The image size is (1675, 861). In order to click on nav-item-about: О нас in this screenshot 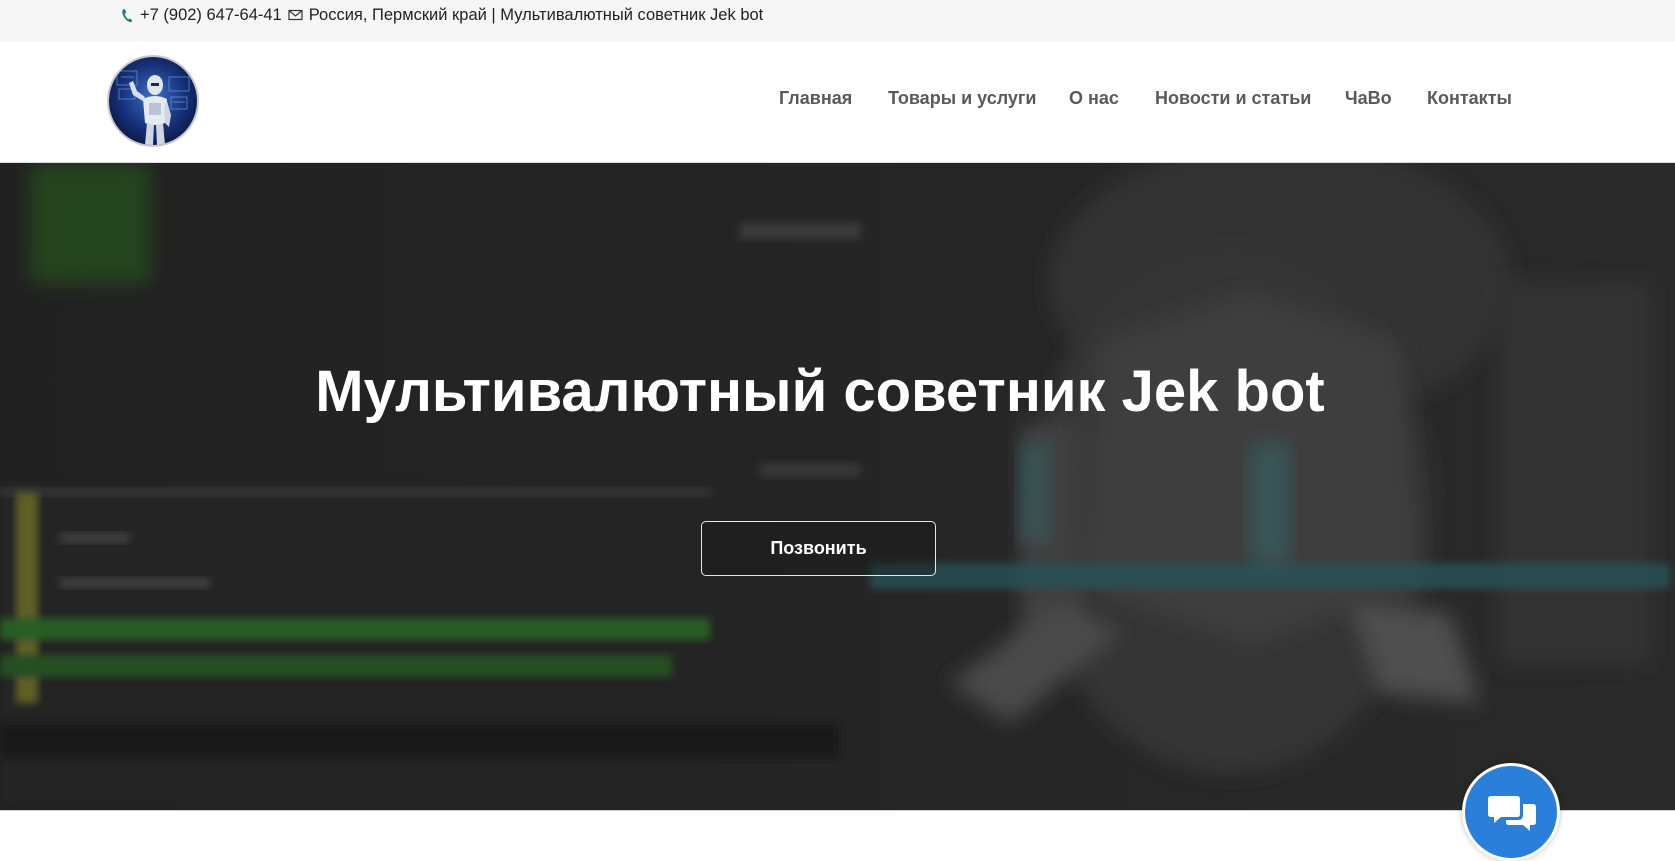, I will do `click(1094, 98)`.